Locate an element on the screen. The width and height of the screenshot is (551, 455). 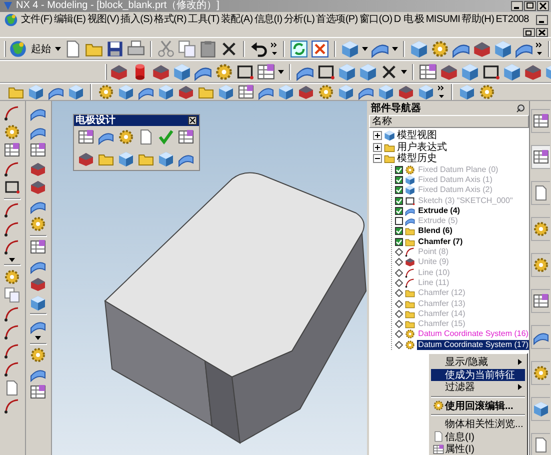
menu-item: 装配(A) is located at coordinates (236, 20).